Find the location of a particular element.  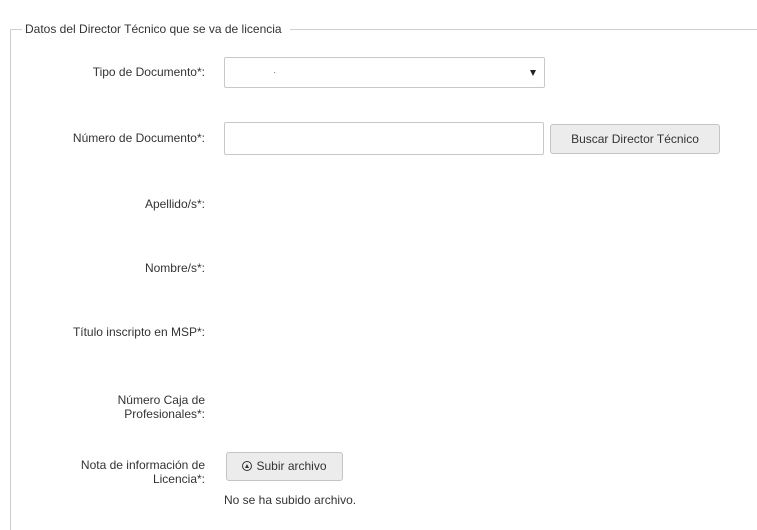

nota-licencia-label: Nota de información de Licencia*: is located at coordinates (115, 472).